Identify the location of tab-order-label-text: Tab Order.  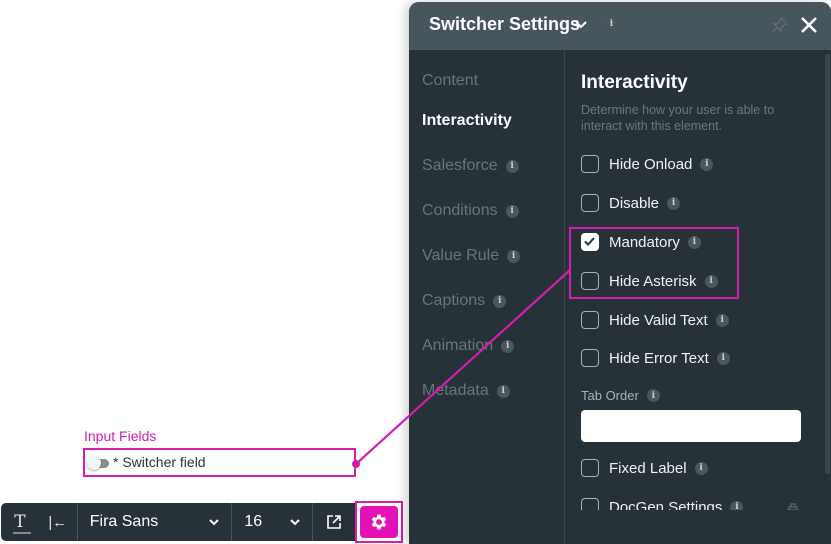
(610, 395).